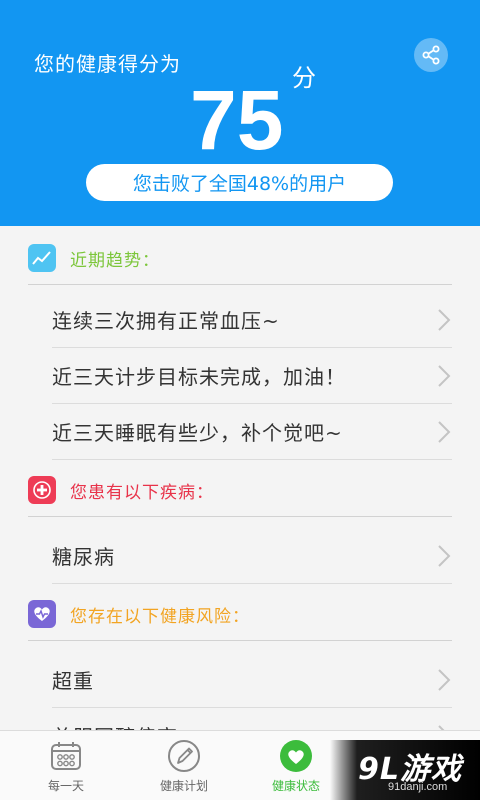  What do you see at coordinates (240, 258) in the screenshot?
I see `section-header-trends: 近期趋势：` at bounding box center [240, 258].